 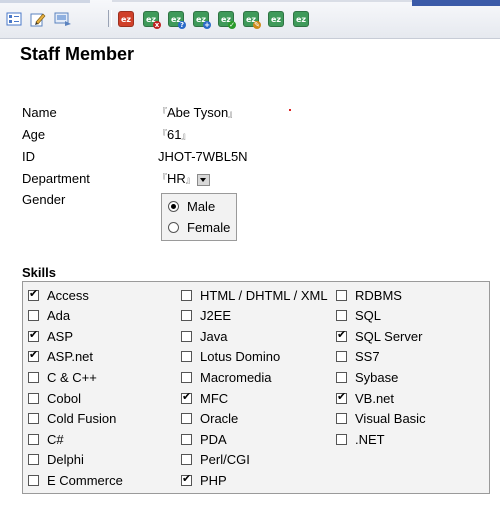 I want to click on skill-checkbox-item: Sybase, so click(x=367, y=377).